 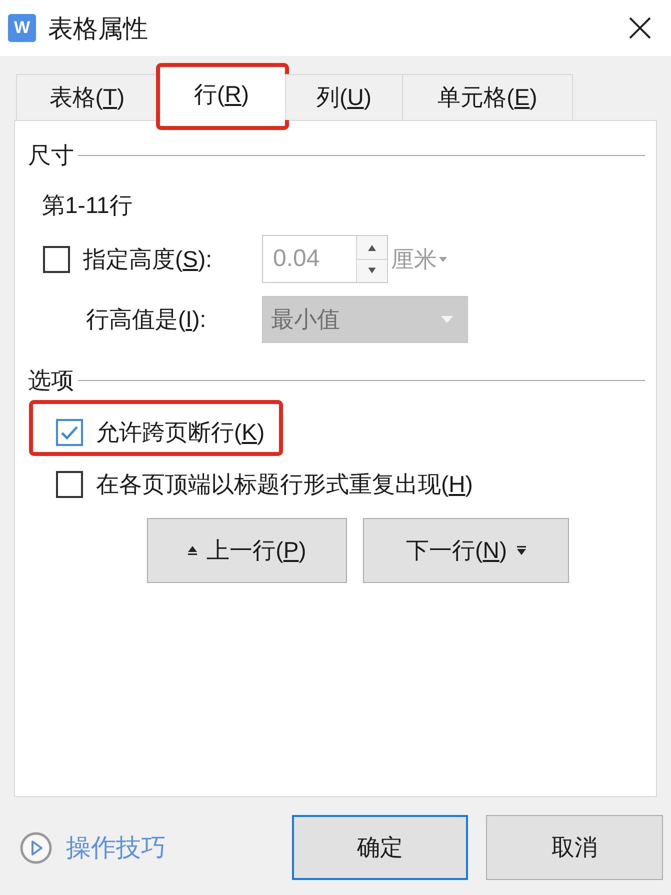 I want to click on tab: 行(R), so click(x=221, y=93).